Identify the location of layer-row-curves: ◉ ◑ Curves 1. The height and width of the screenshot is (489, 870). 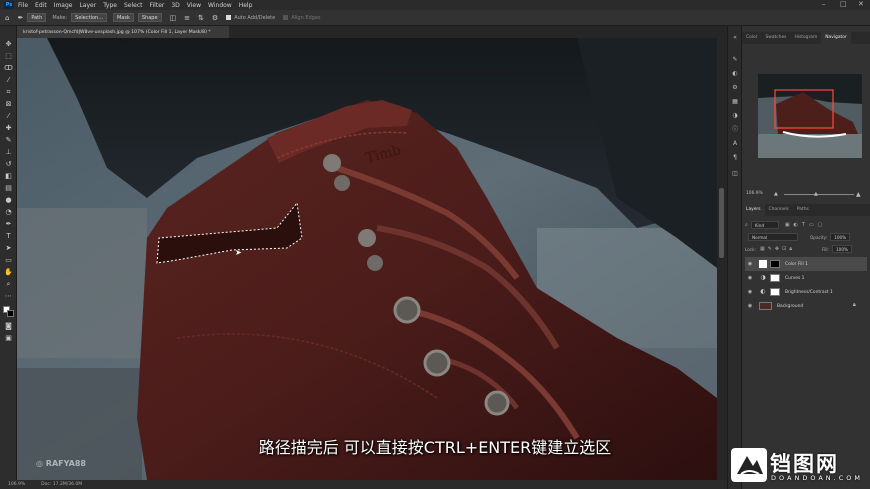
(806, 278).